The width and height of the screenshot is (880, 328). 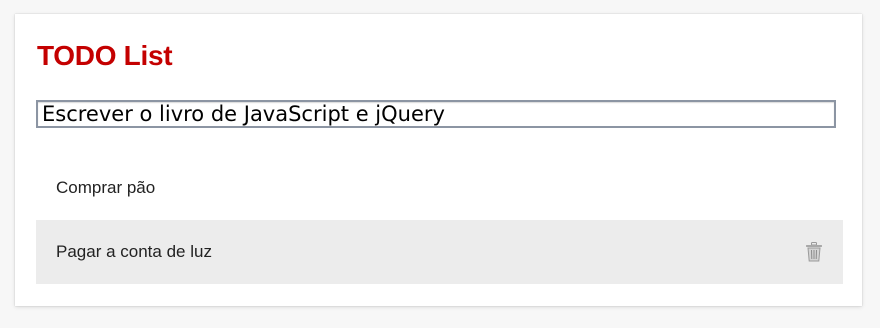 What do you see at coordinates (814, 252) in the screenshot?
I see `trash-icon` at bounding box center [814, 252].